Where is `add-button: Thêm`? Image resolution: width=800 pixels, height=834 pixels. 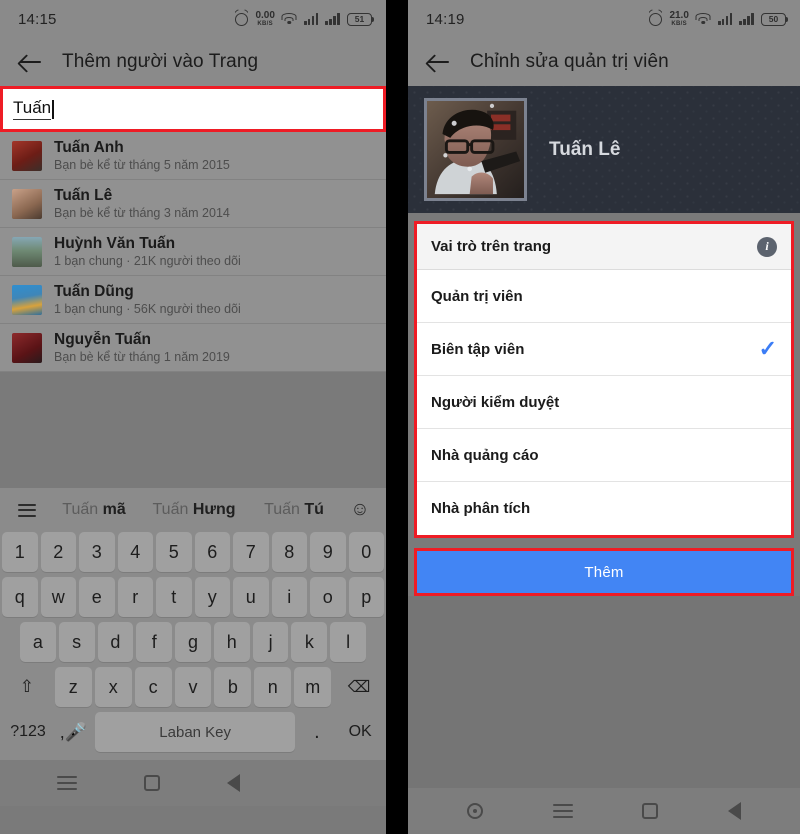
add-button: Thêm is located at coordinates (604, 572).